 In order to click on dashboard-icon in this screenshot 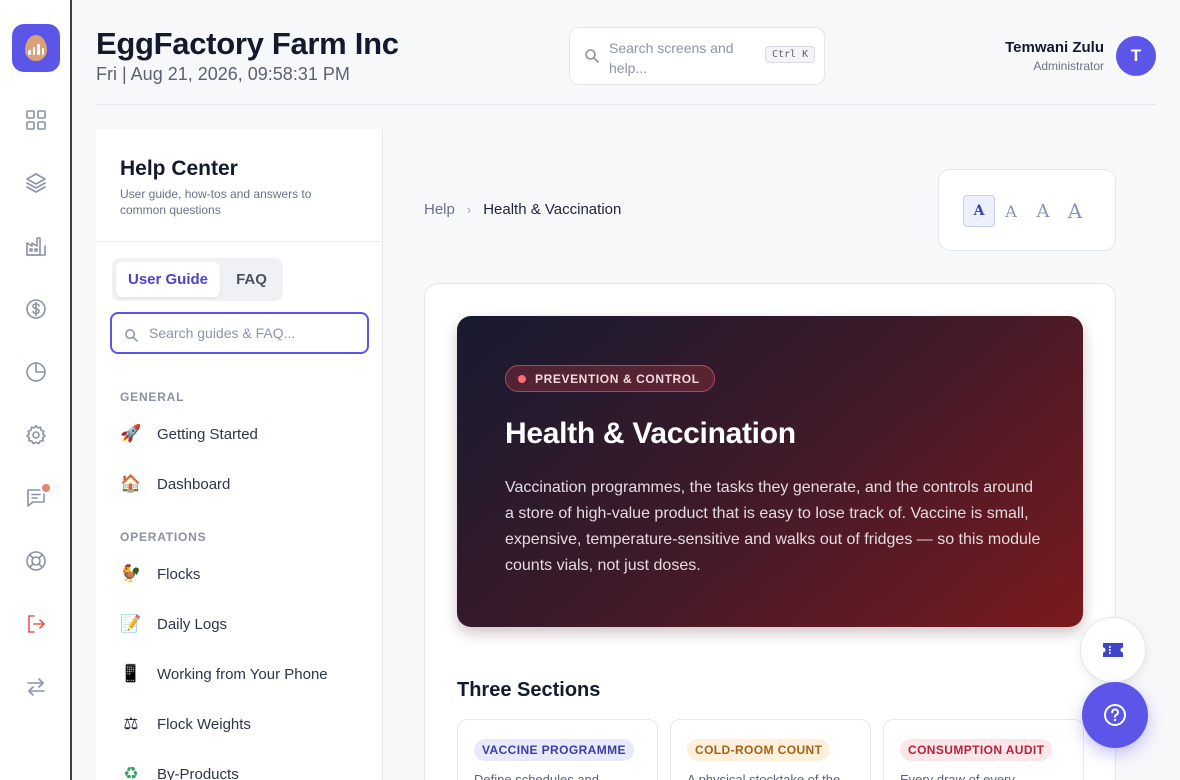, I will do `click(36, 120)`.